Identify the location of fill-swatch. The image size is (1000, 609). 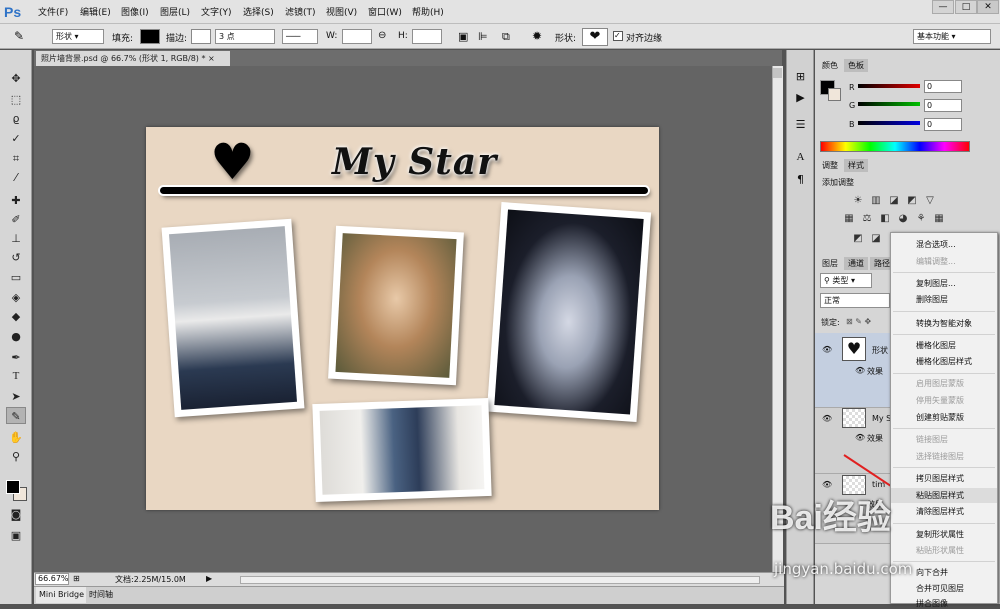
(150, 36).